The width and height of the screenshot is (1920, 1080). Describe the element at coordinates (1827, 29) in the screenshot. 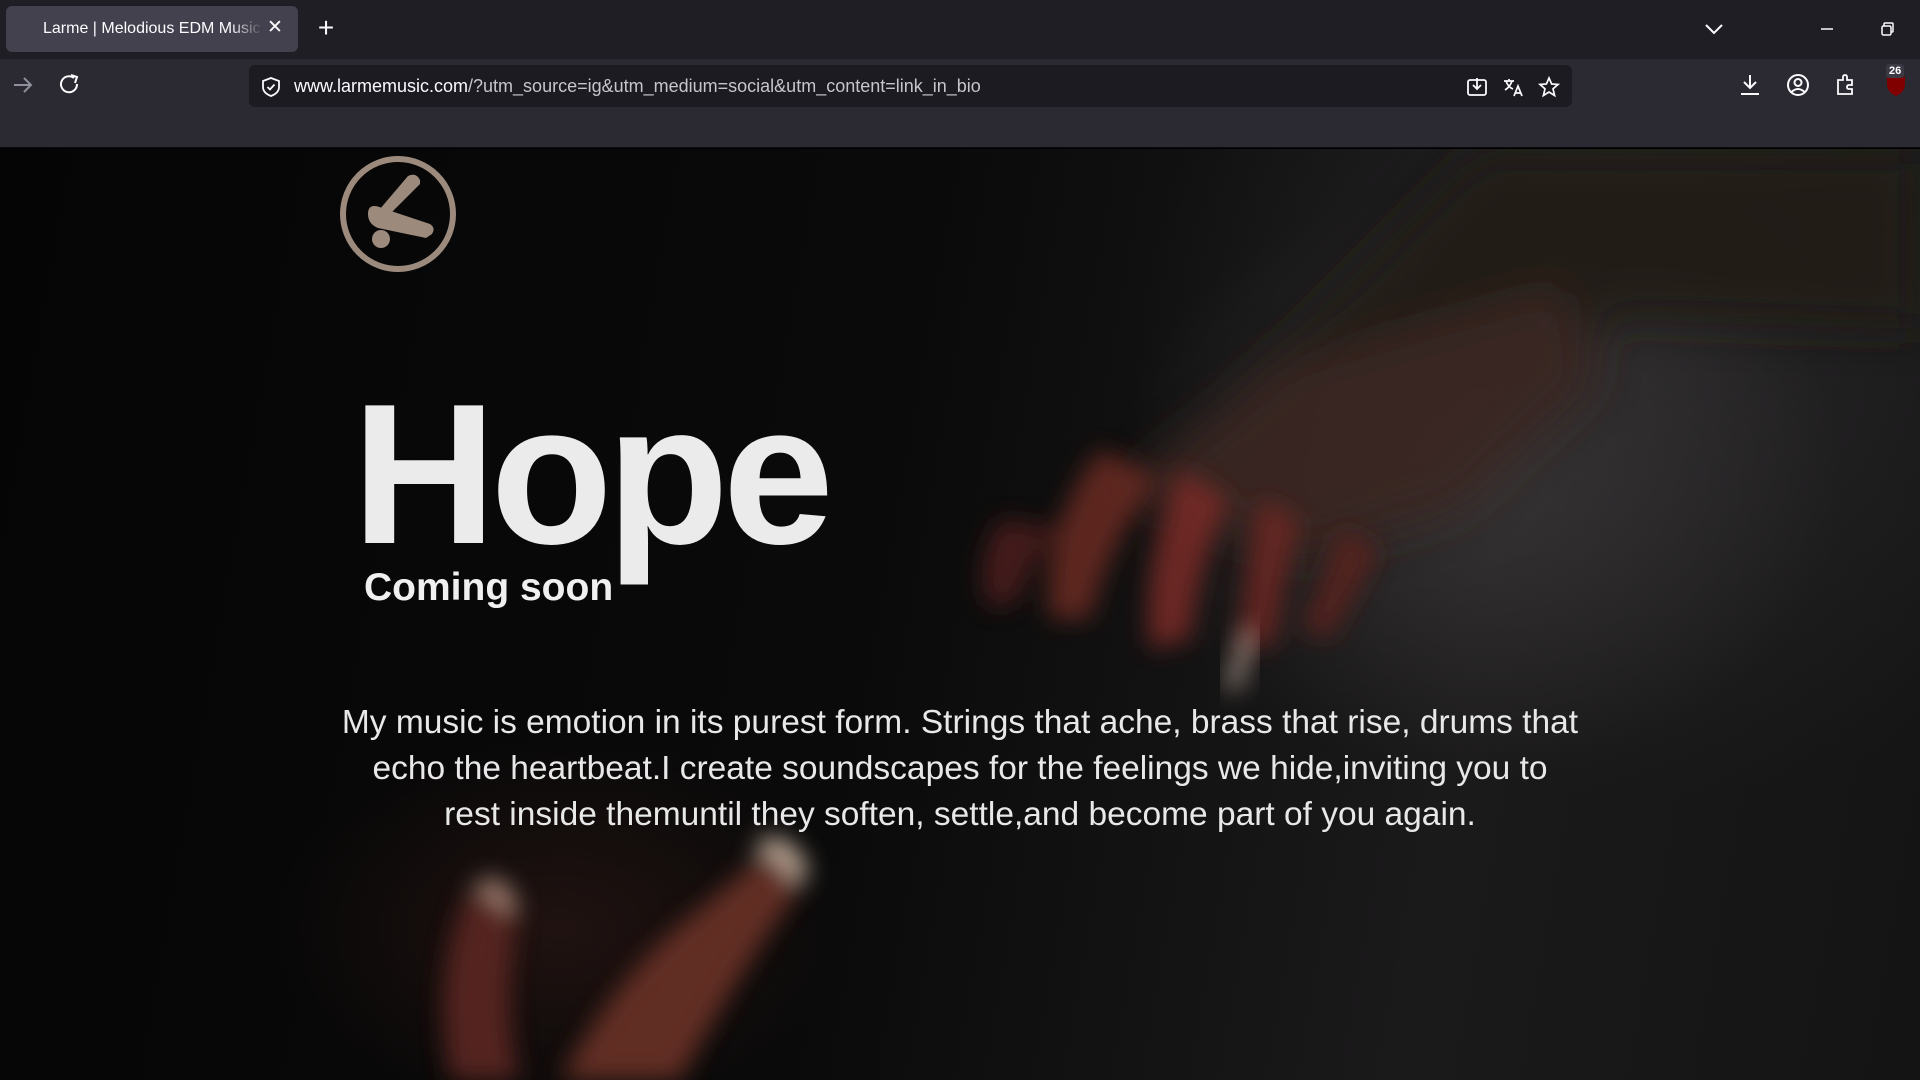

I see `minimize-icon` at that location.